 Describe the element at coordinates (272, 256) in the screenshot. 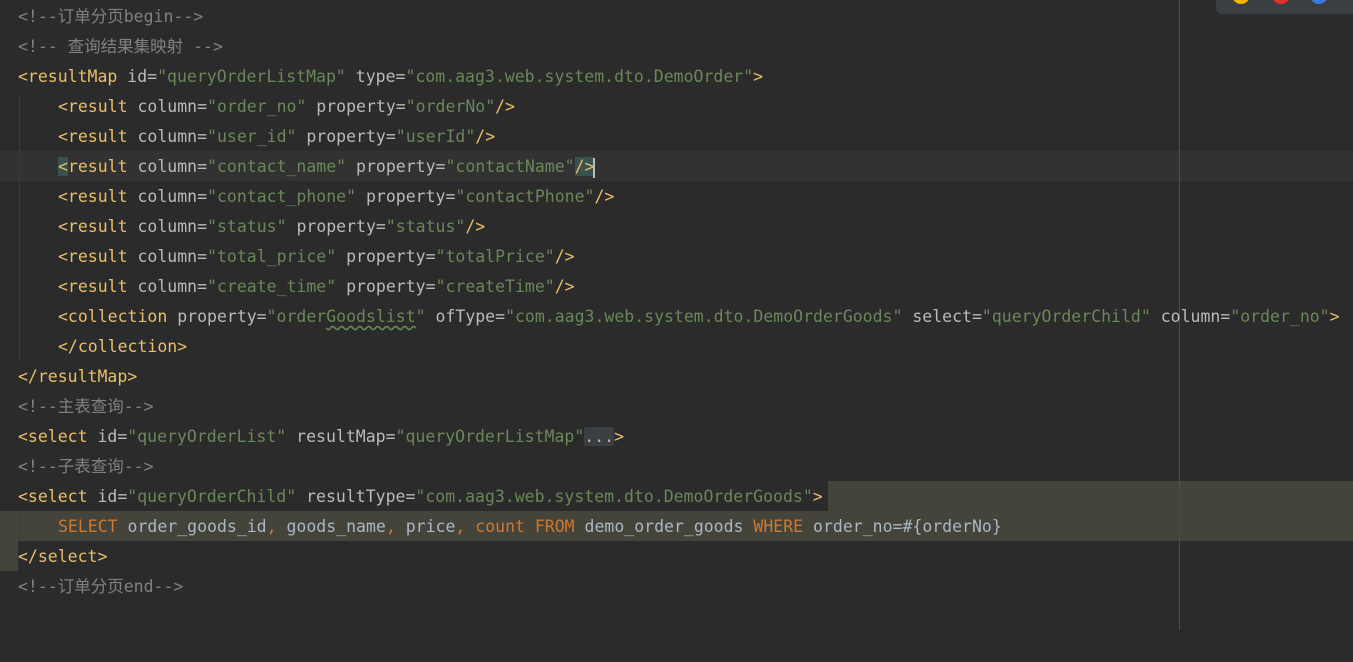

I see `xml-value: "total_price"` at that location.